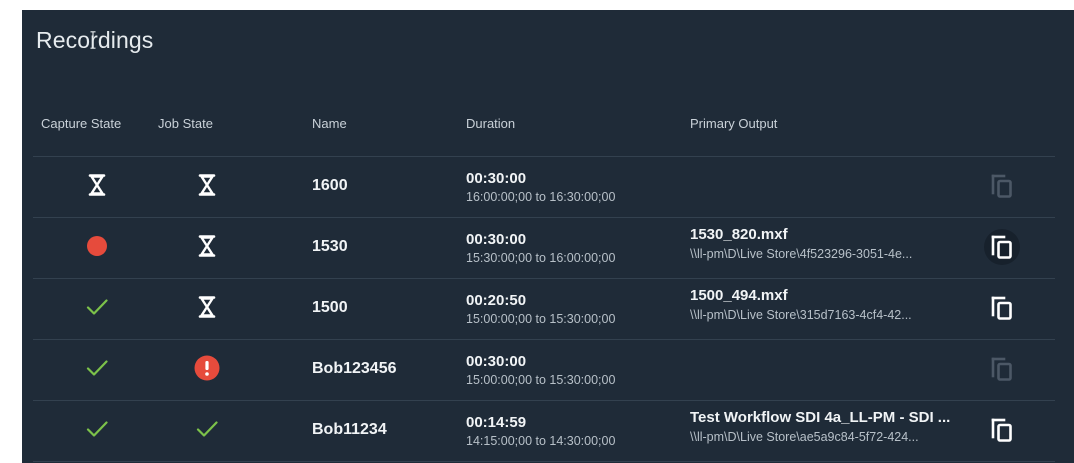 This screenshot has width=1074, height=463. What do you see at coordinates (490, 123) in the screenshot?
I see `column-header-duration: Duration` at bounding box center [490, 123].